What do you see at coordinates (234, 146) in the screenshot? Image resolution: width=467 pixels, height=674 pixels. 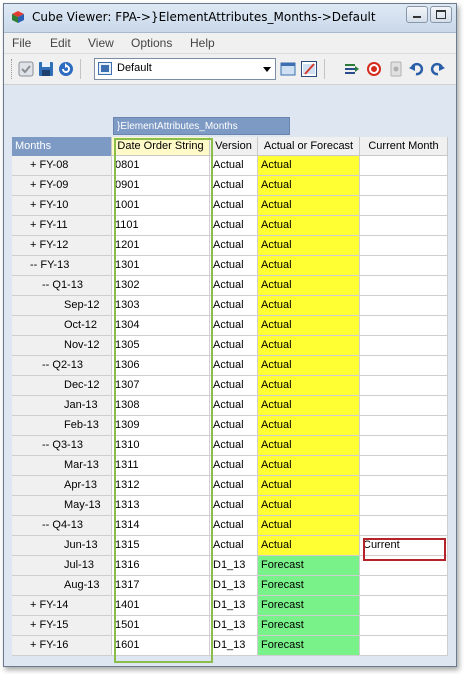 I see `column-header-version: Version` at bounding box center [234, 146].